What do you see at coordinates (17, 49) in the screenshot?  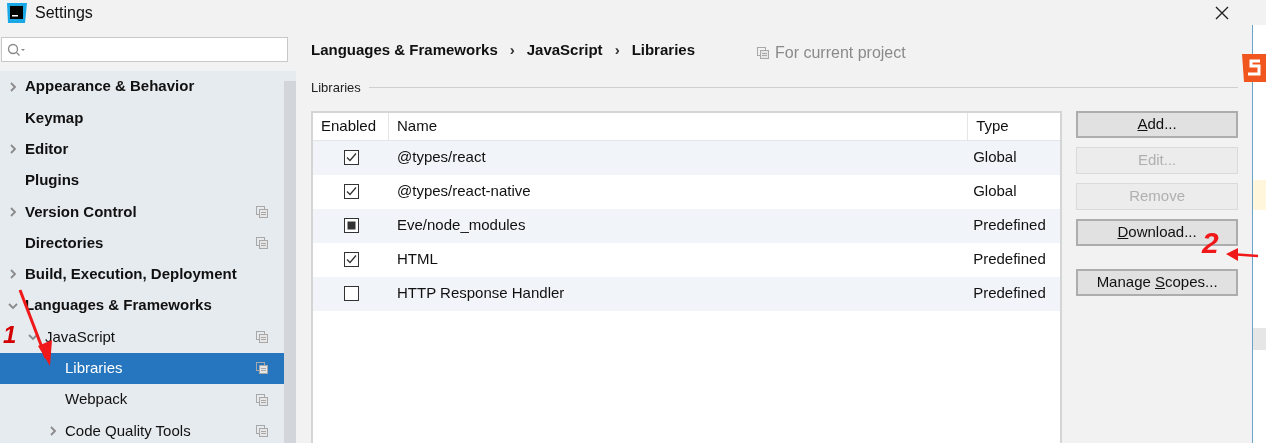 I see `search-icon` at bounding box center [17, 49].